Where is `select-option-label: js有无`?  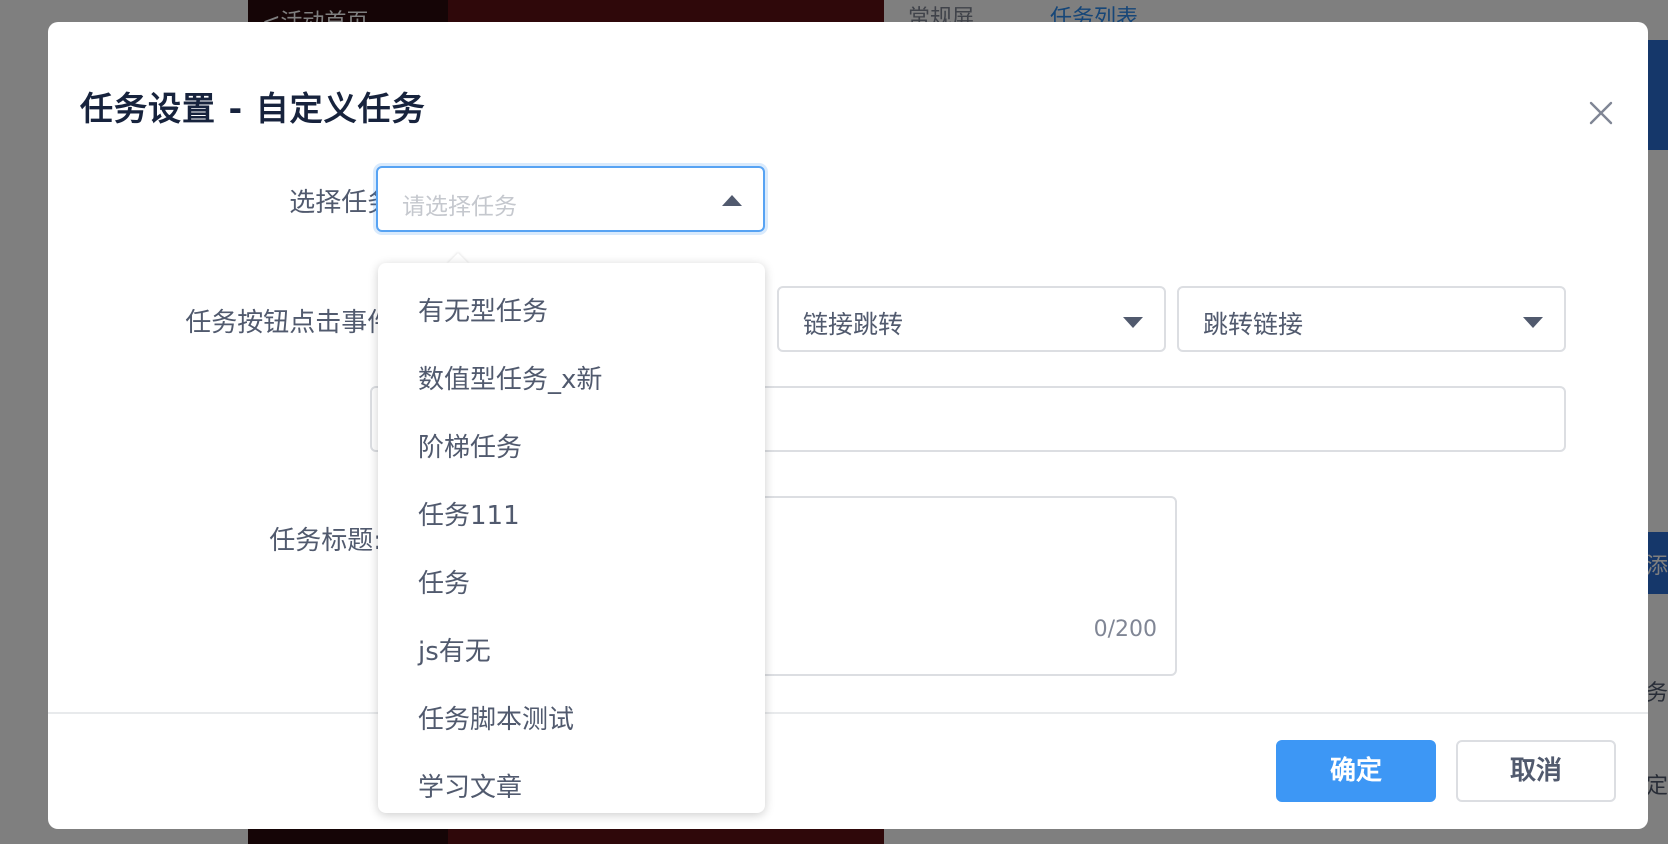
select-option-label: js有无 is located at coordinates (454, 652).